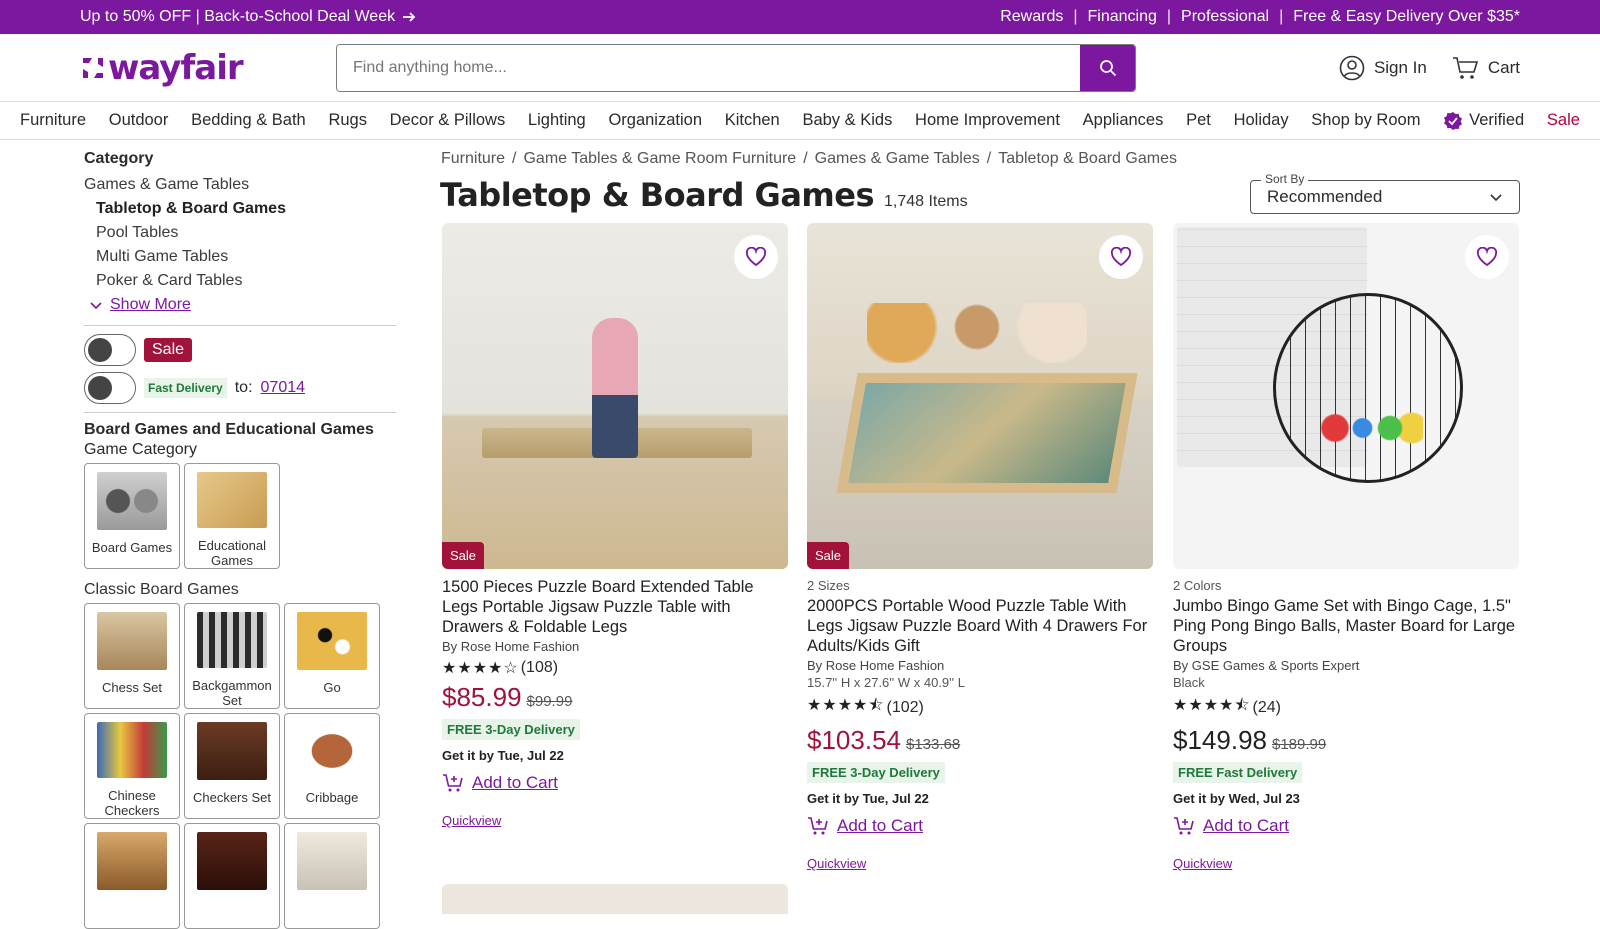  I want to click on show-more-link: Show More, so click(240, 305).